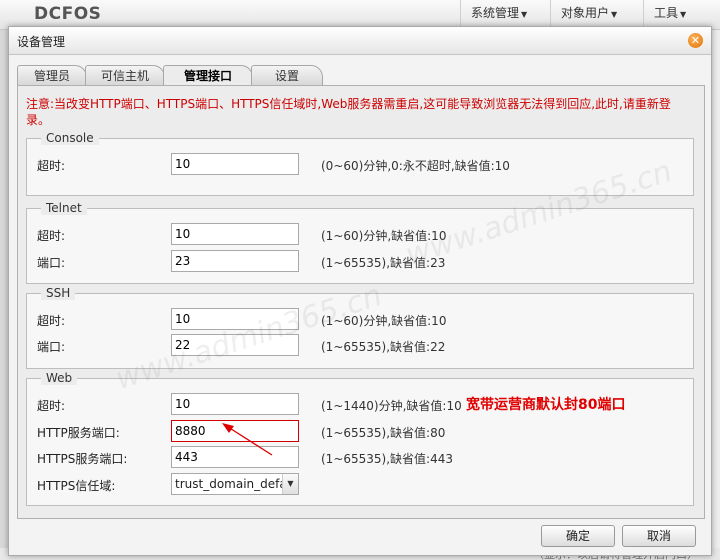 The image size is (720, 560). What do you see at coordinates (493, 13) in the screenshot?
I see `menu-system-management: 系统管理 ▼` at bounding box center [493, 13].